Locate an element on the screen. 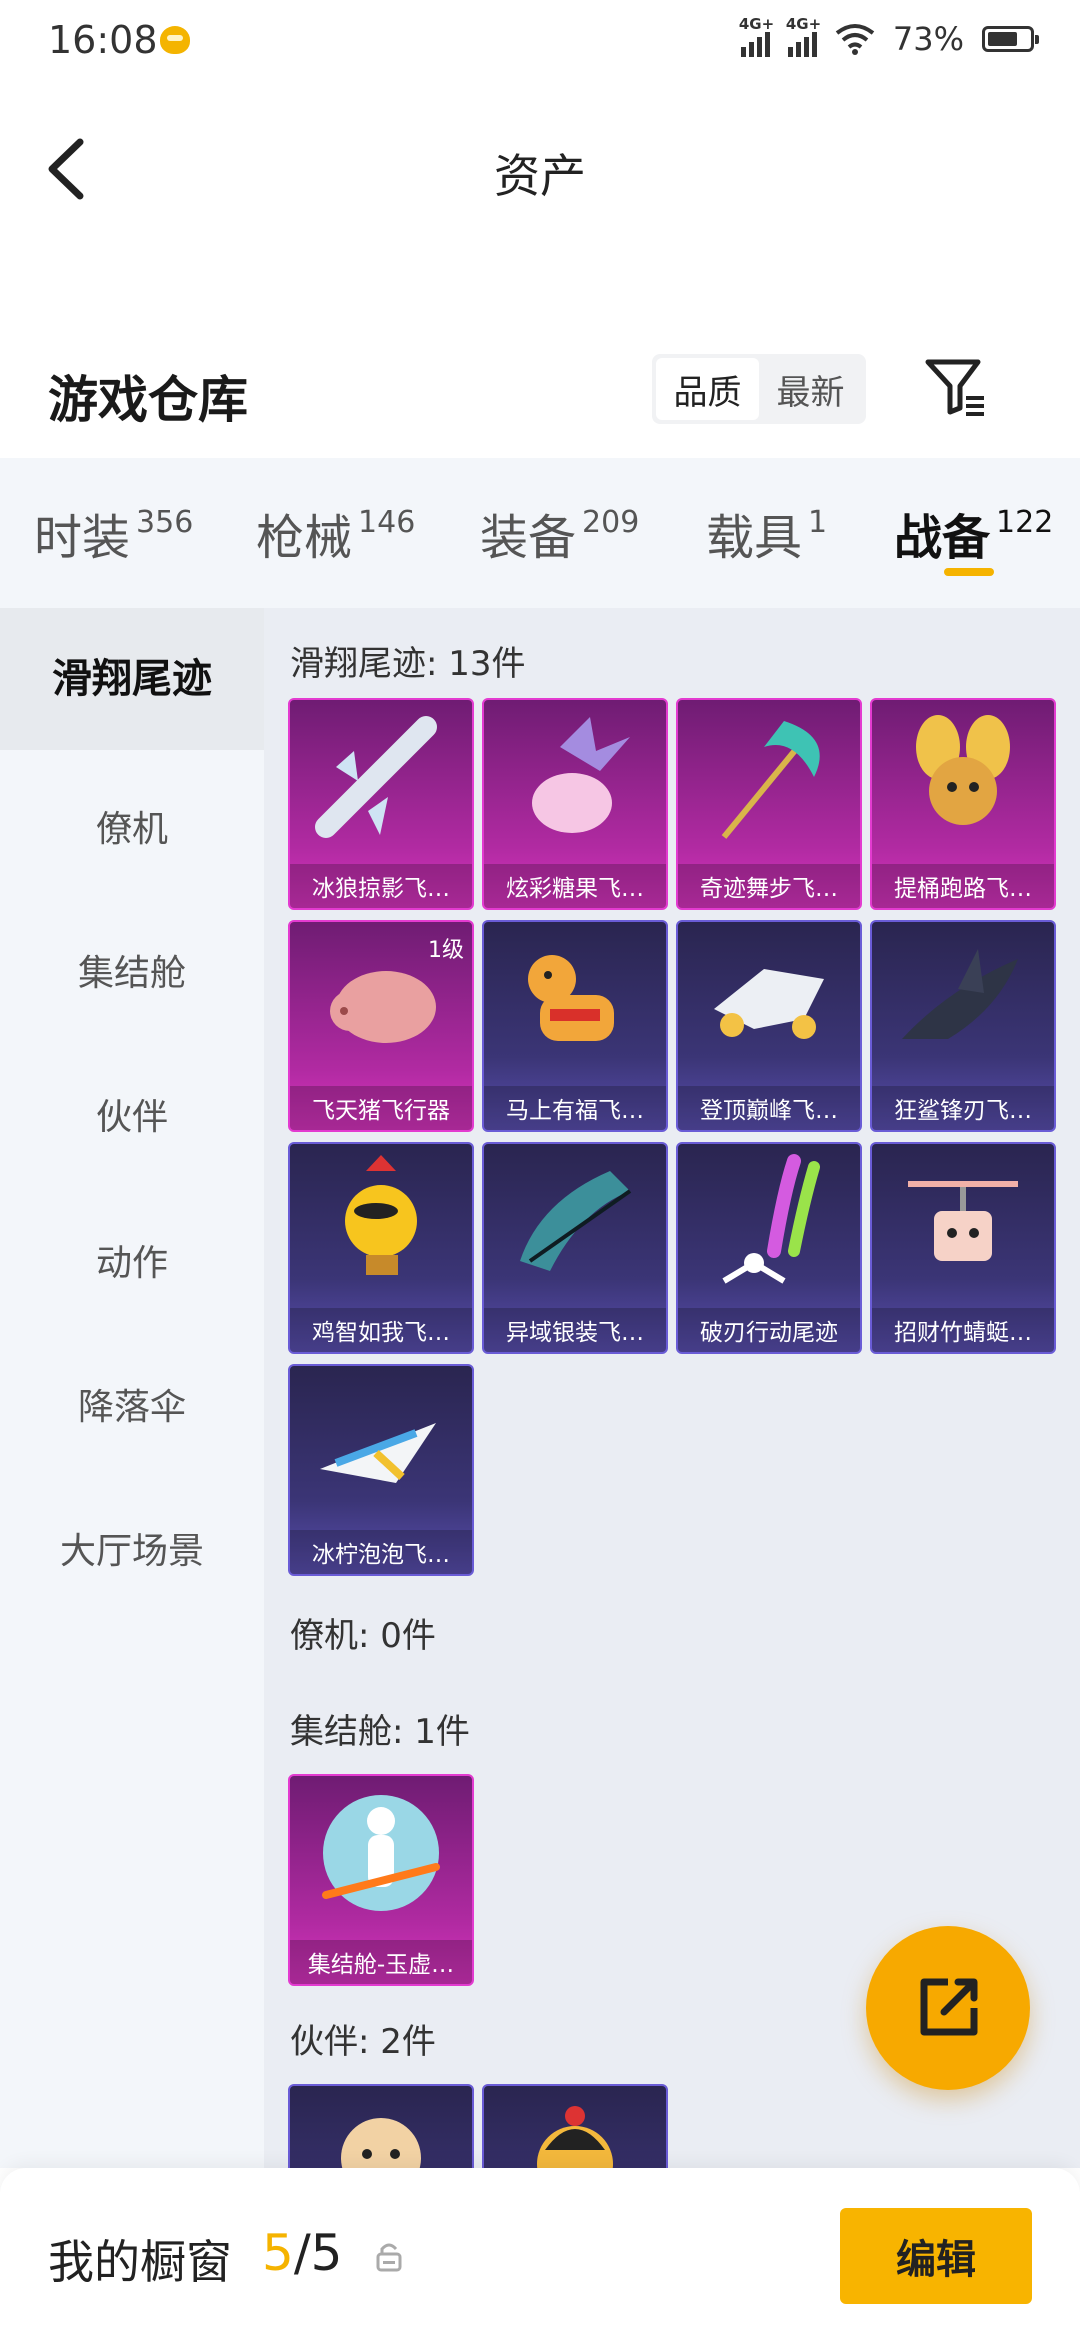 This screenshot has width=1080, height=2340. sort-latest-option: 最新 is located at coordinates (810, 389).